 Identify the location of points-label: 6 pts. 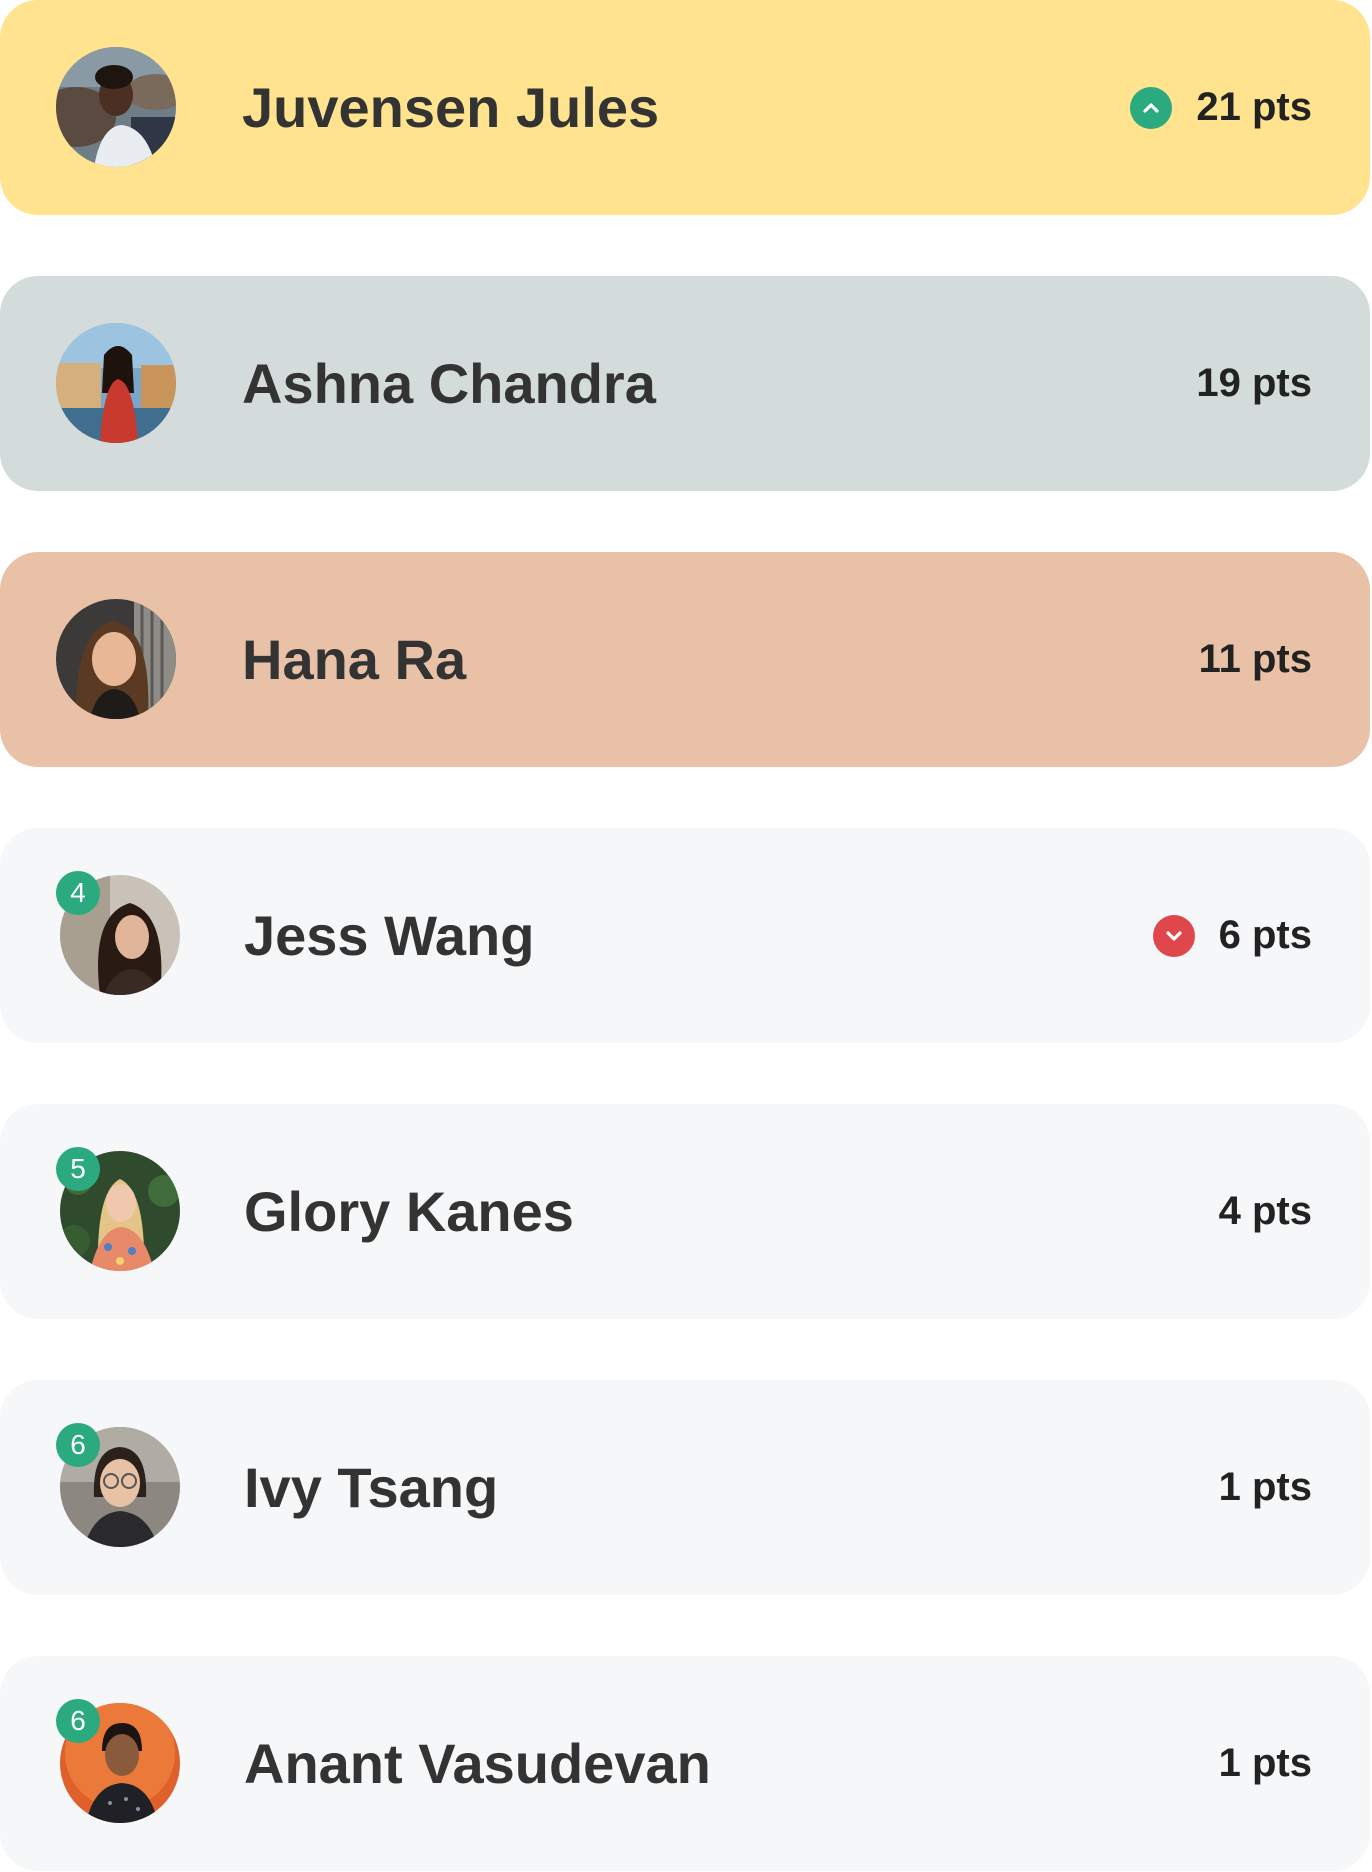
(1265, 935).